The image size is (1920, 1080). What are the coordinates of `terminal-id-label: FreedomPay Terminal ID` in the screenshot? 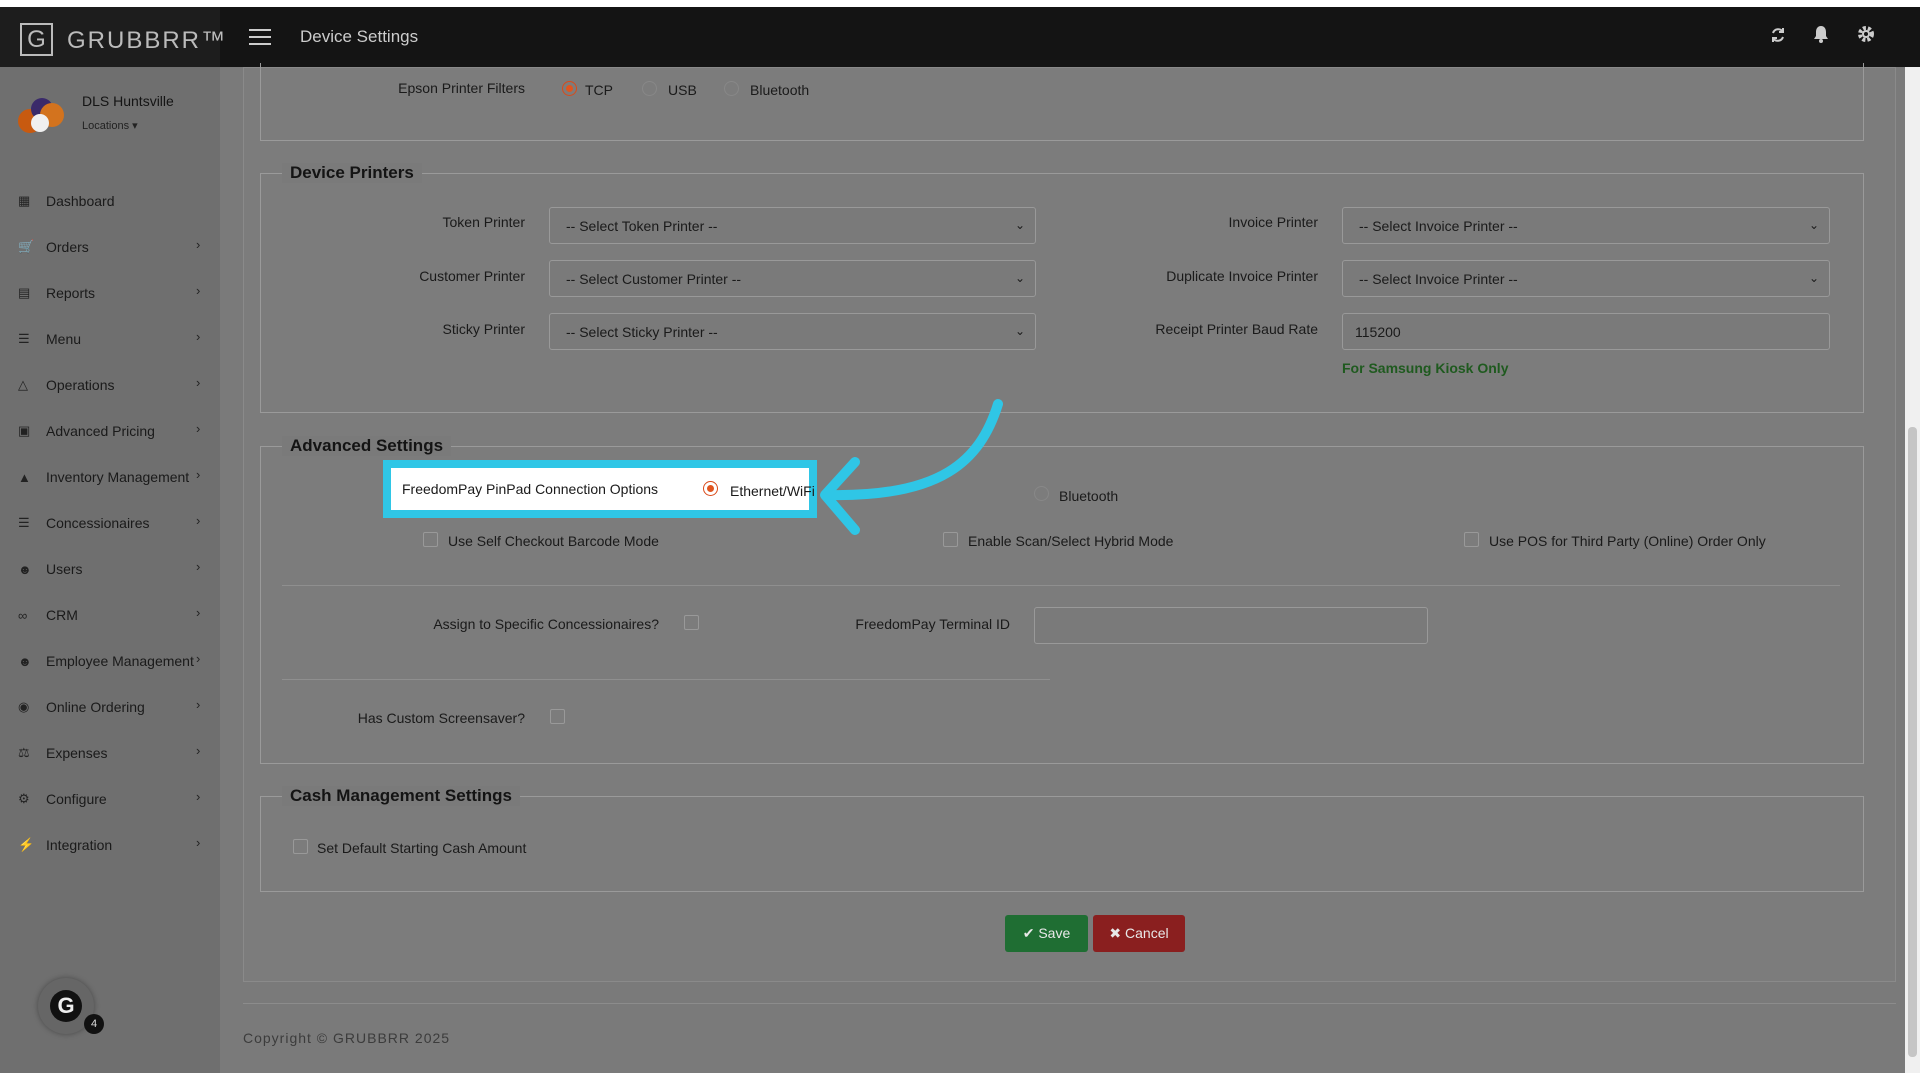 It's located at (932, 624).